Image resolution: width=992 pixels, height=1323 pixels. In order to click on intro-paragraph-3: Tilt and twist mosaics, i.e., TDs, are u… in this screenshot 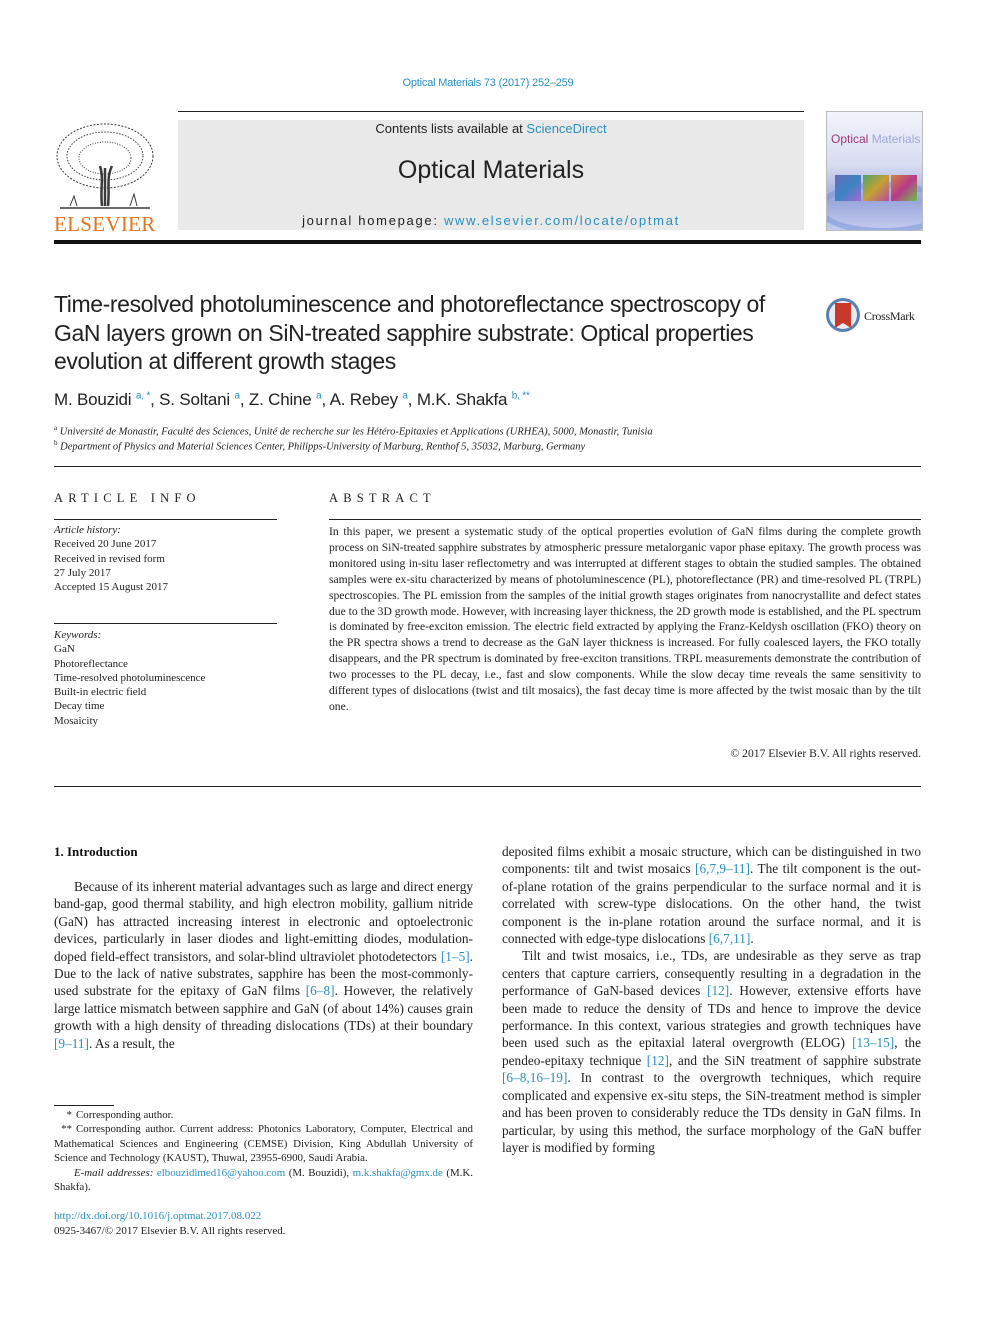, I will do `click(711, 1051)`.